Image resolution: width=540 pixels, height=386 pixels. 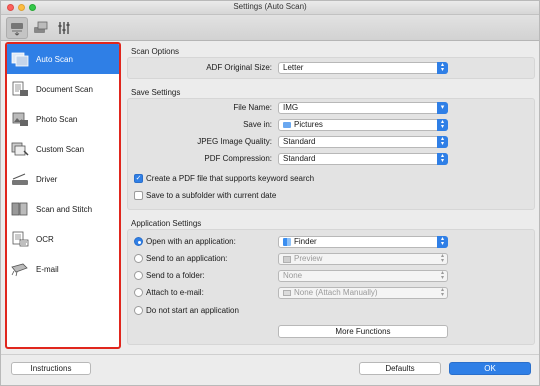 I want to click on application-settings-heading: Application Settings, so click(x=166, y=223).